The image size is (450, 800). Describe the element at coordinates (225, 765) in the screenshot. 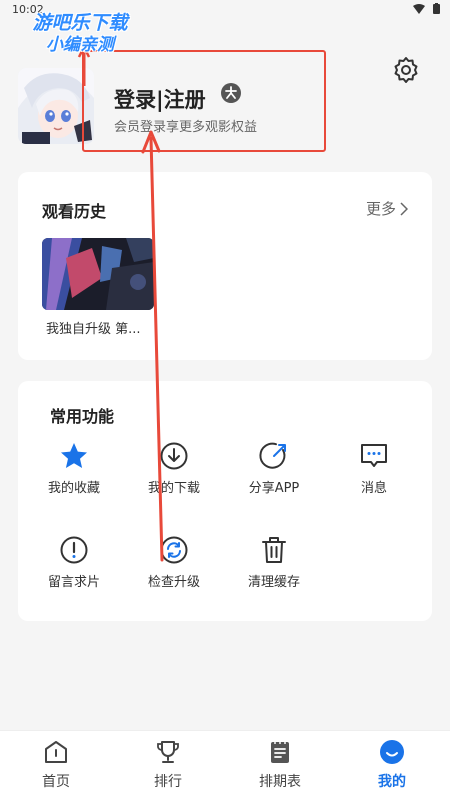

I see `bottom-tab-bar: 首页 排行 排期表 我的` at that location.